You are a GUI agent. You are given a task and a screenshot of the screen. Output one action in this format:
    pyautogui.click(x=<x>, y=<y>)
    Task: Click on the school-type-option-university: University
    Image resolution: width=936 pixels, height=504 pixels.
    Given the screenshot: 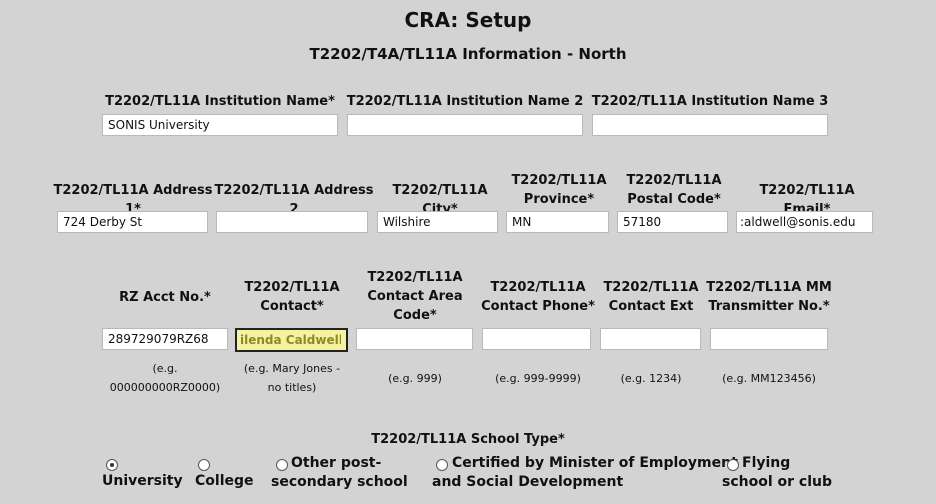 What is the action you would take?
    pyautogui.click(x=152, y=475)
    